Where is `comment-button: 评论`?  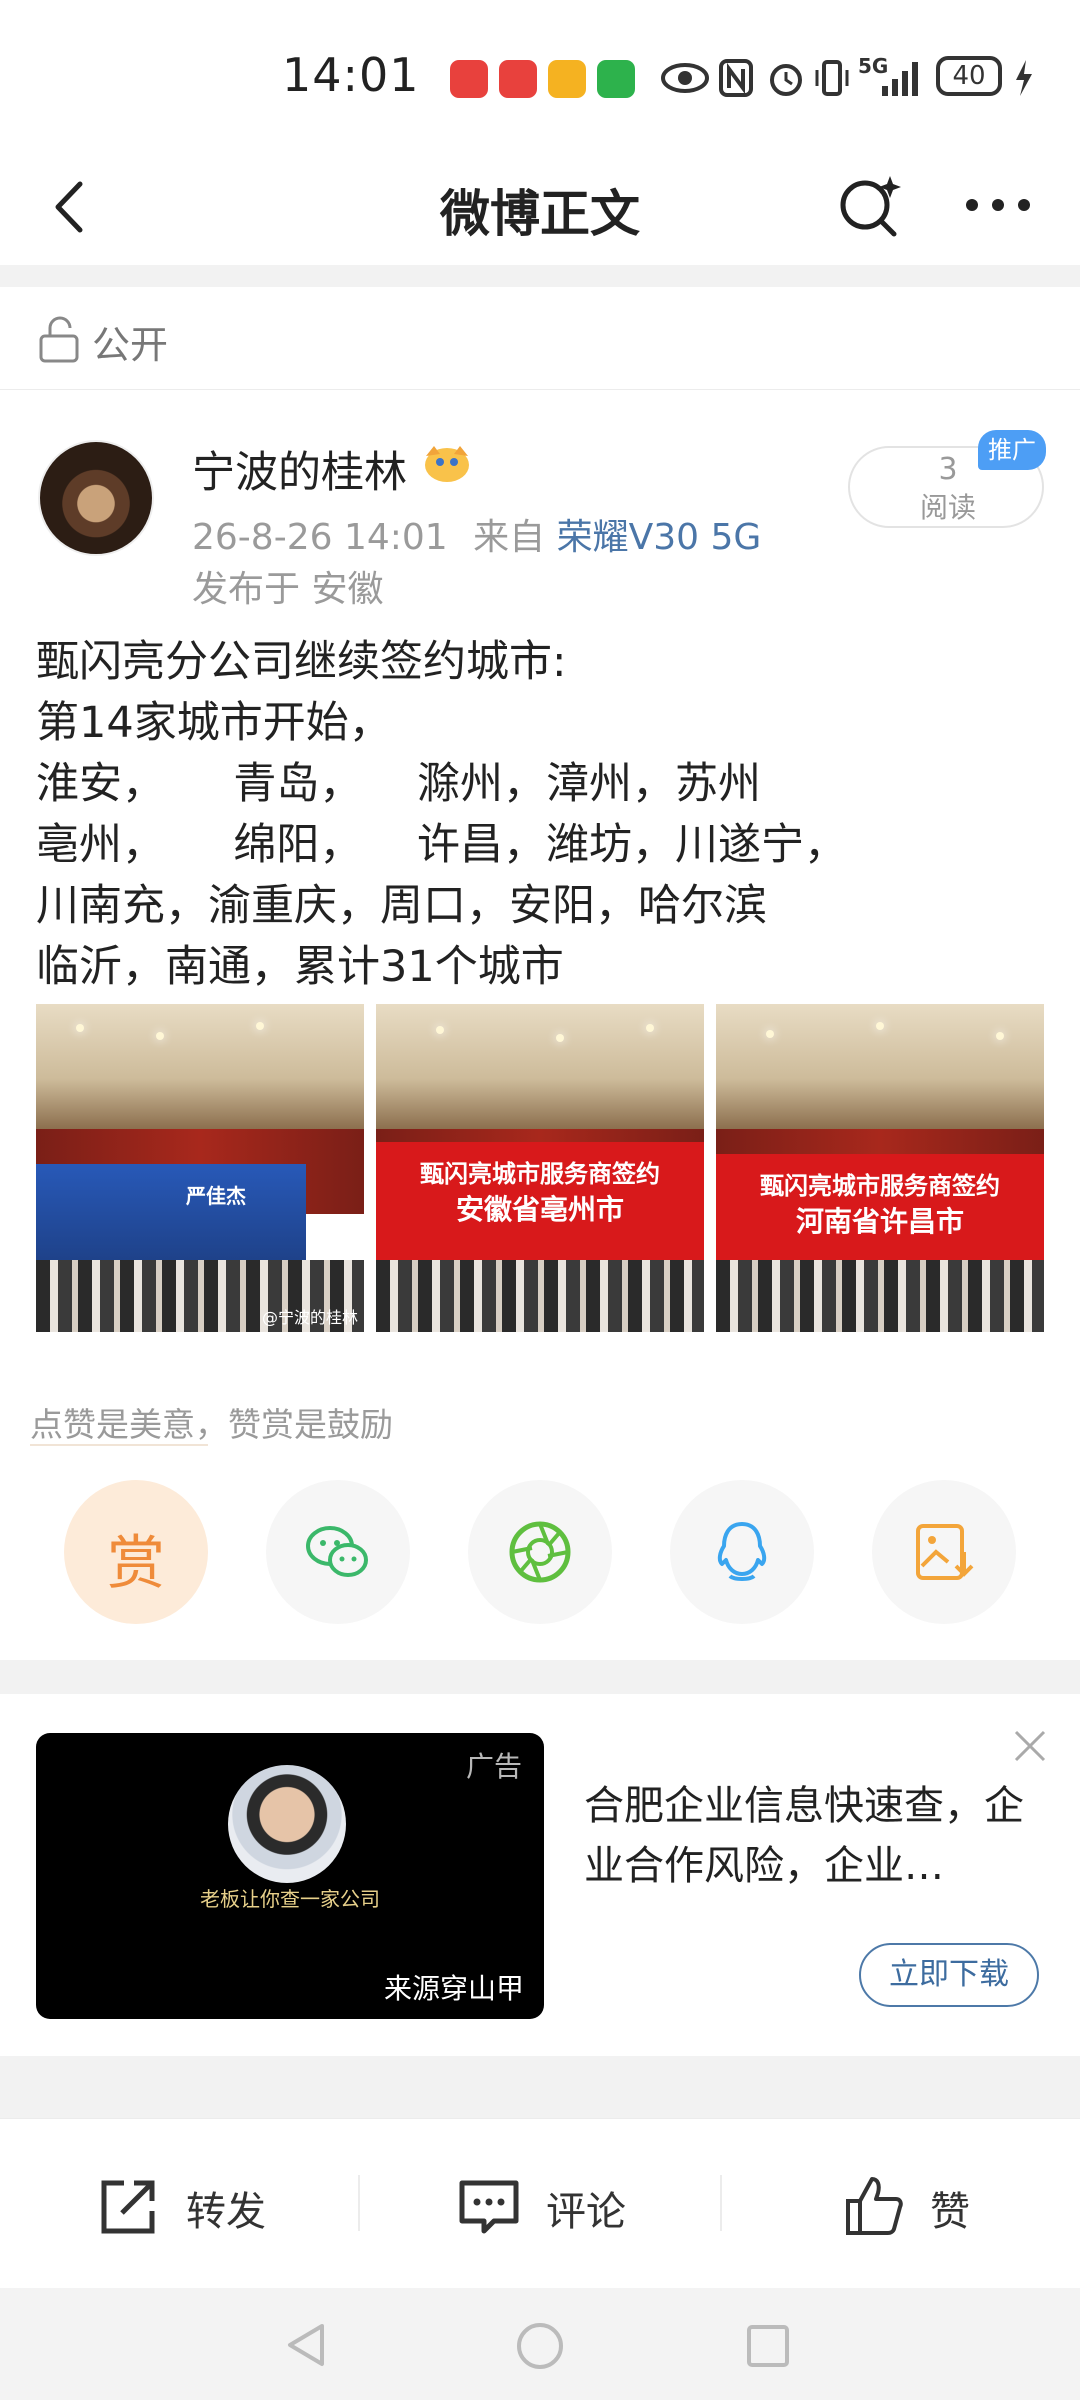
comment-button: 评论 is located at coordinates (556, 2208).